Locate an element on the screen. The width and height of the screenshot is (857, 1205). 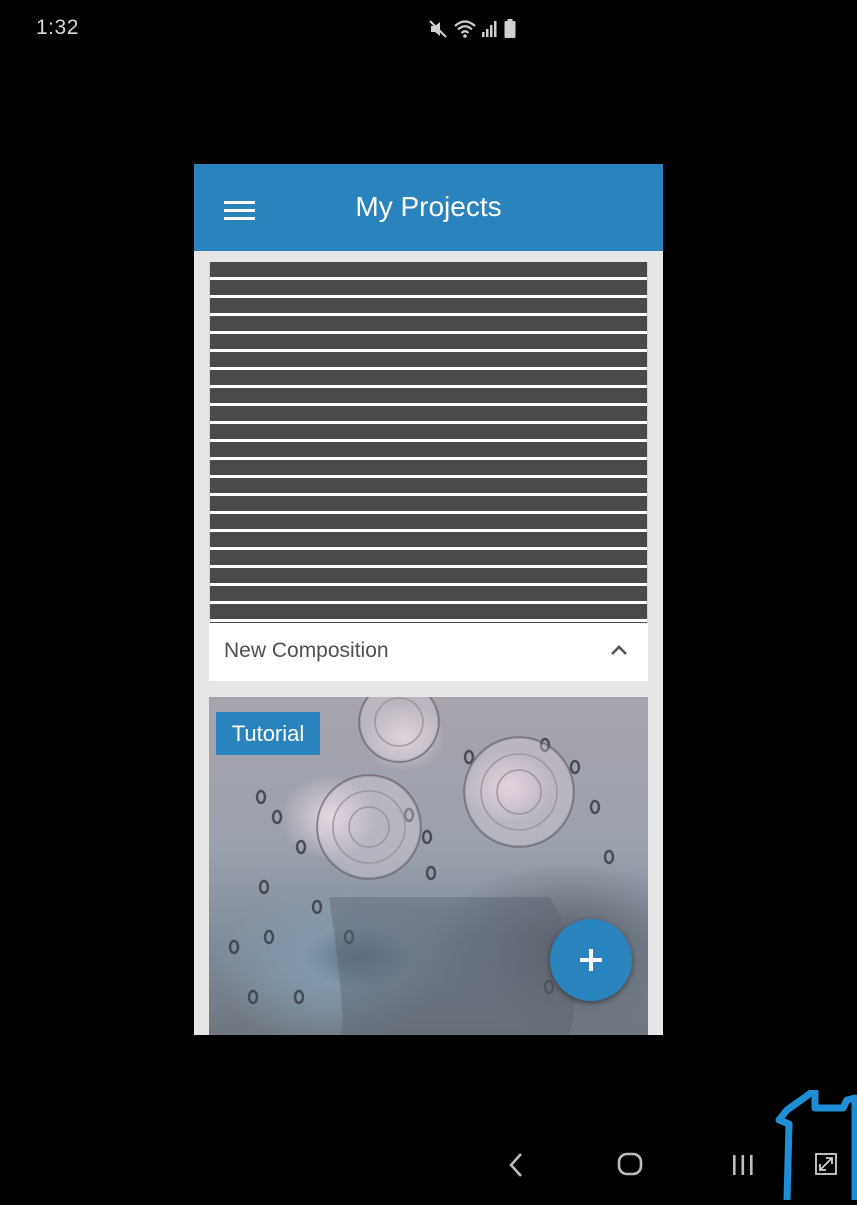
mute-icon is located at coordinates (438, 29).